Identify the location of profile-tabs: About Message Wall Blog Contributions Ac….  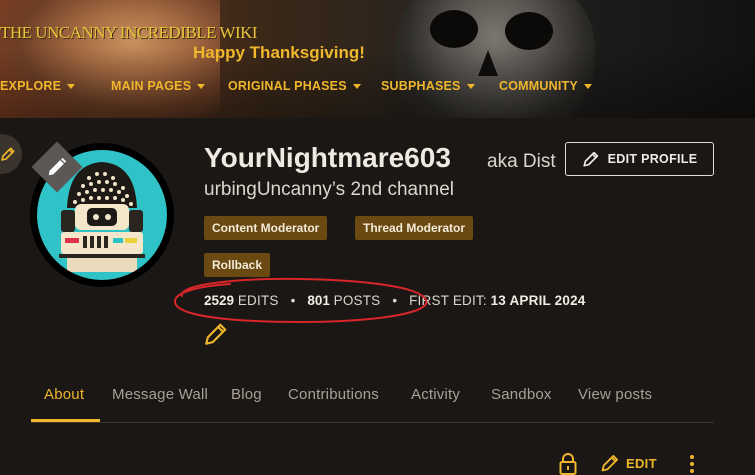
(372, 403).